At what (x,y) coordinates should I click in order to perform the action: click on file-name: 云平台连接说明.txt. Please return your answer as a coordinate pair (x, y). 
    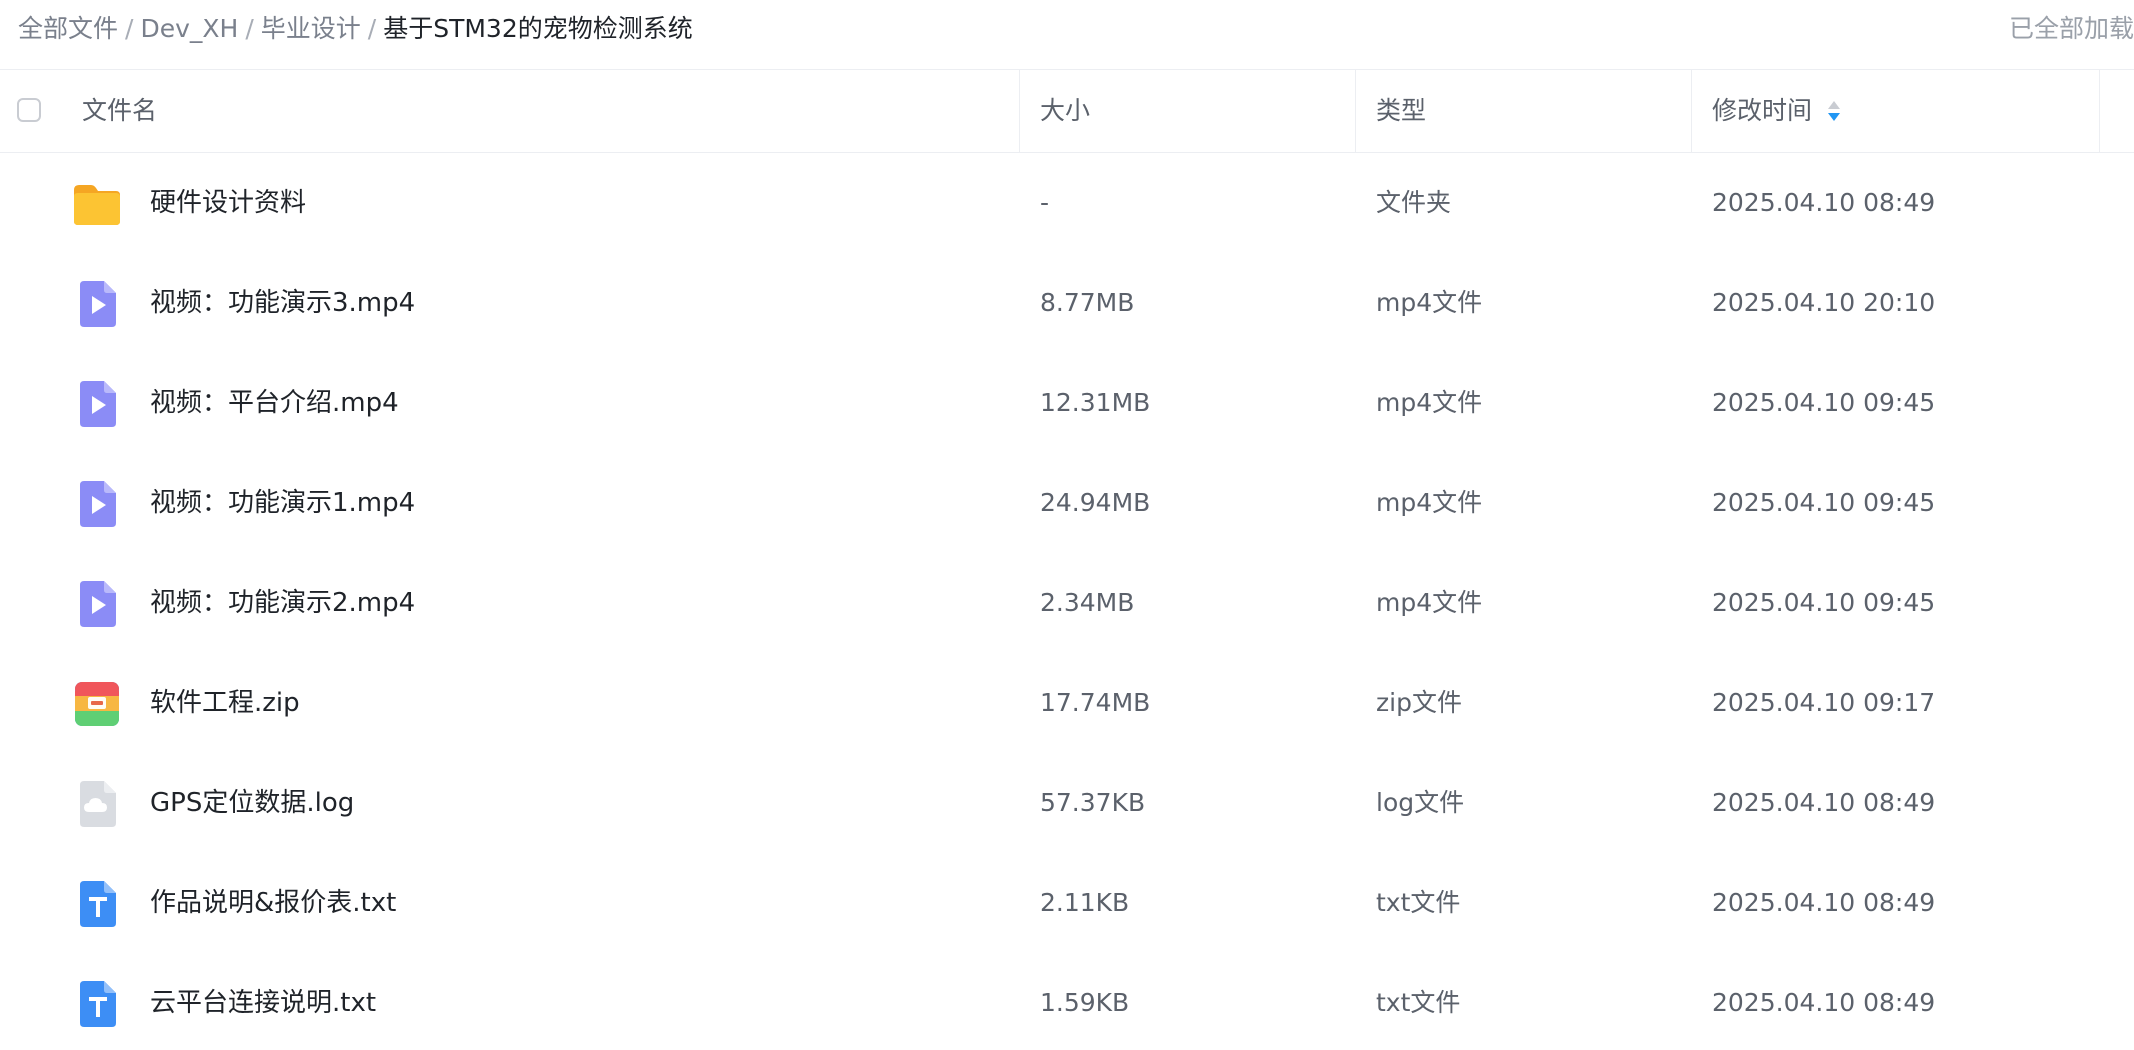
    Looking at the image, I should click on (263, 1001).